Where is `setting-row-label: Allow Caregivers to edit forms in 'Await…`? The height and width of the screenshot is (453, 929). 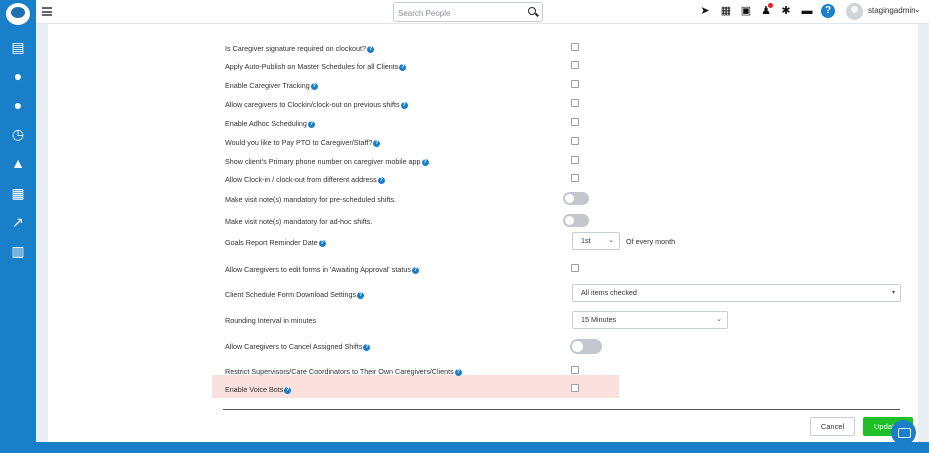
setting-row-label: Allow Caregivers to edit forms in 'Await… is located at coordinates (322, 269).